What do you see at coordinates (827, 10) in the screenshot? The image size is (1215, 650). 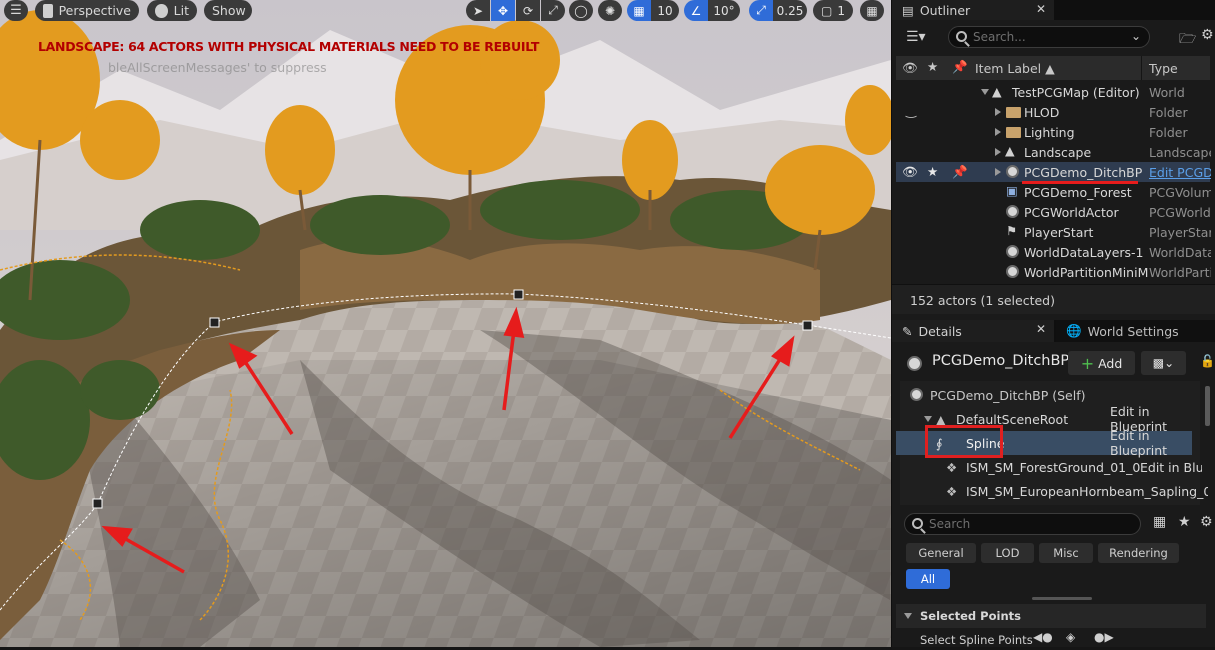 I see `camera-icon: ▢` at bounding box center [827, 10].